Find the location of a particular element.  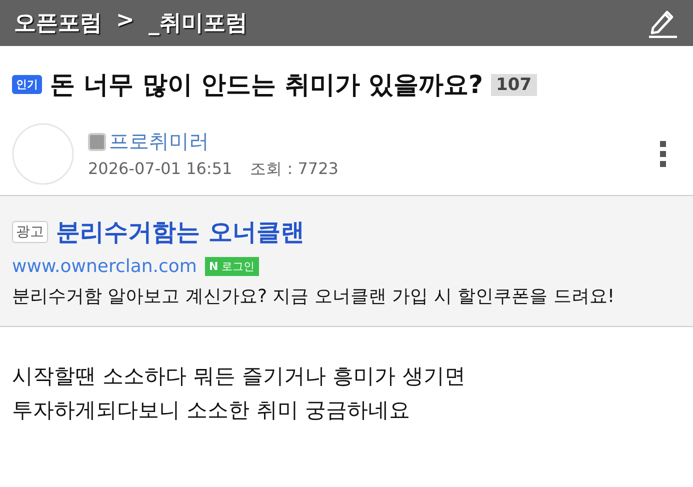

comment-count: 107 is located at coordinates (514, 85).